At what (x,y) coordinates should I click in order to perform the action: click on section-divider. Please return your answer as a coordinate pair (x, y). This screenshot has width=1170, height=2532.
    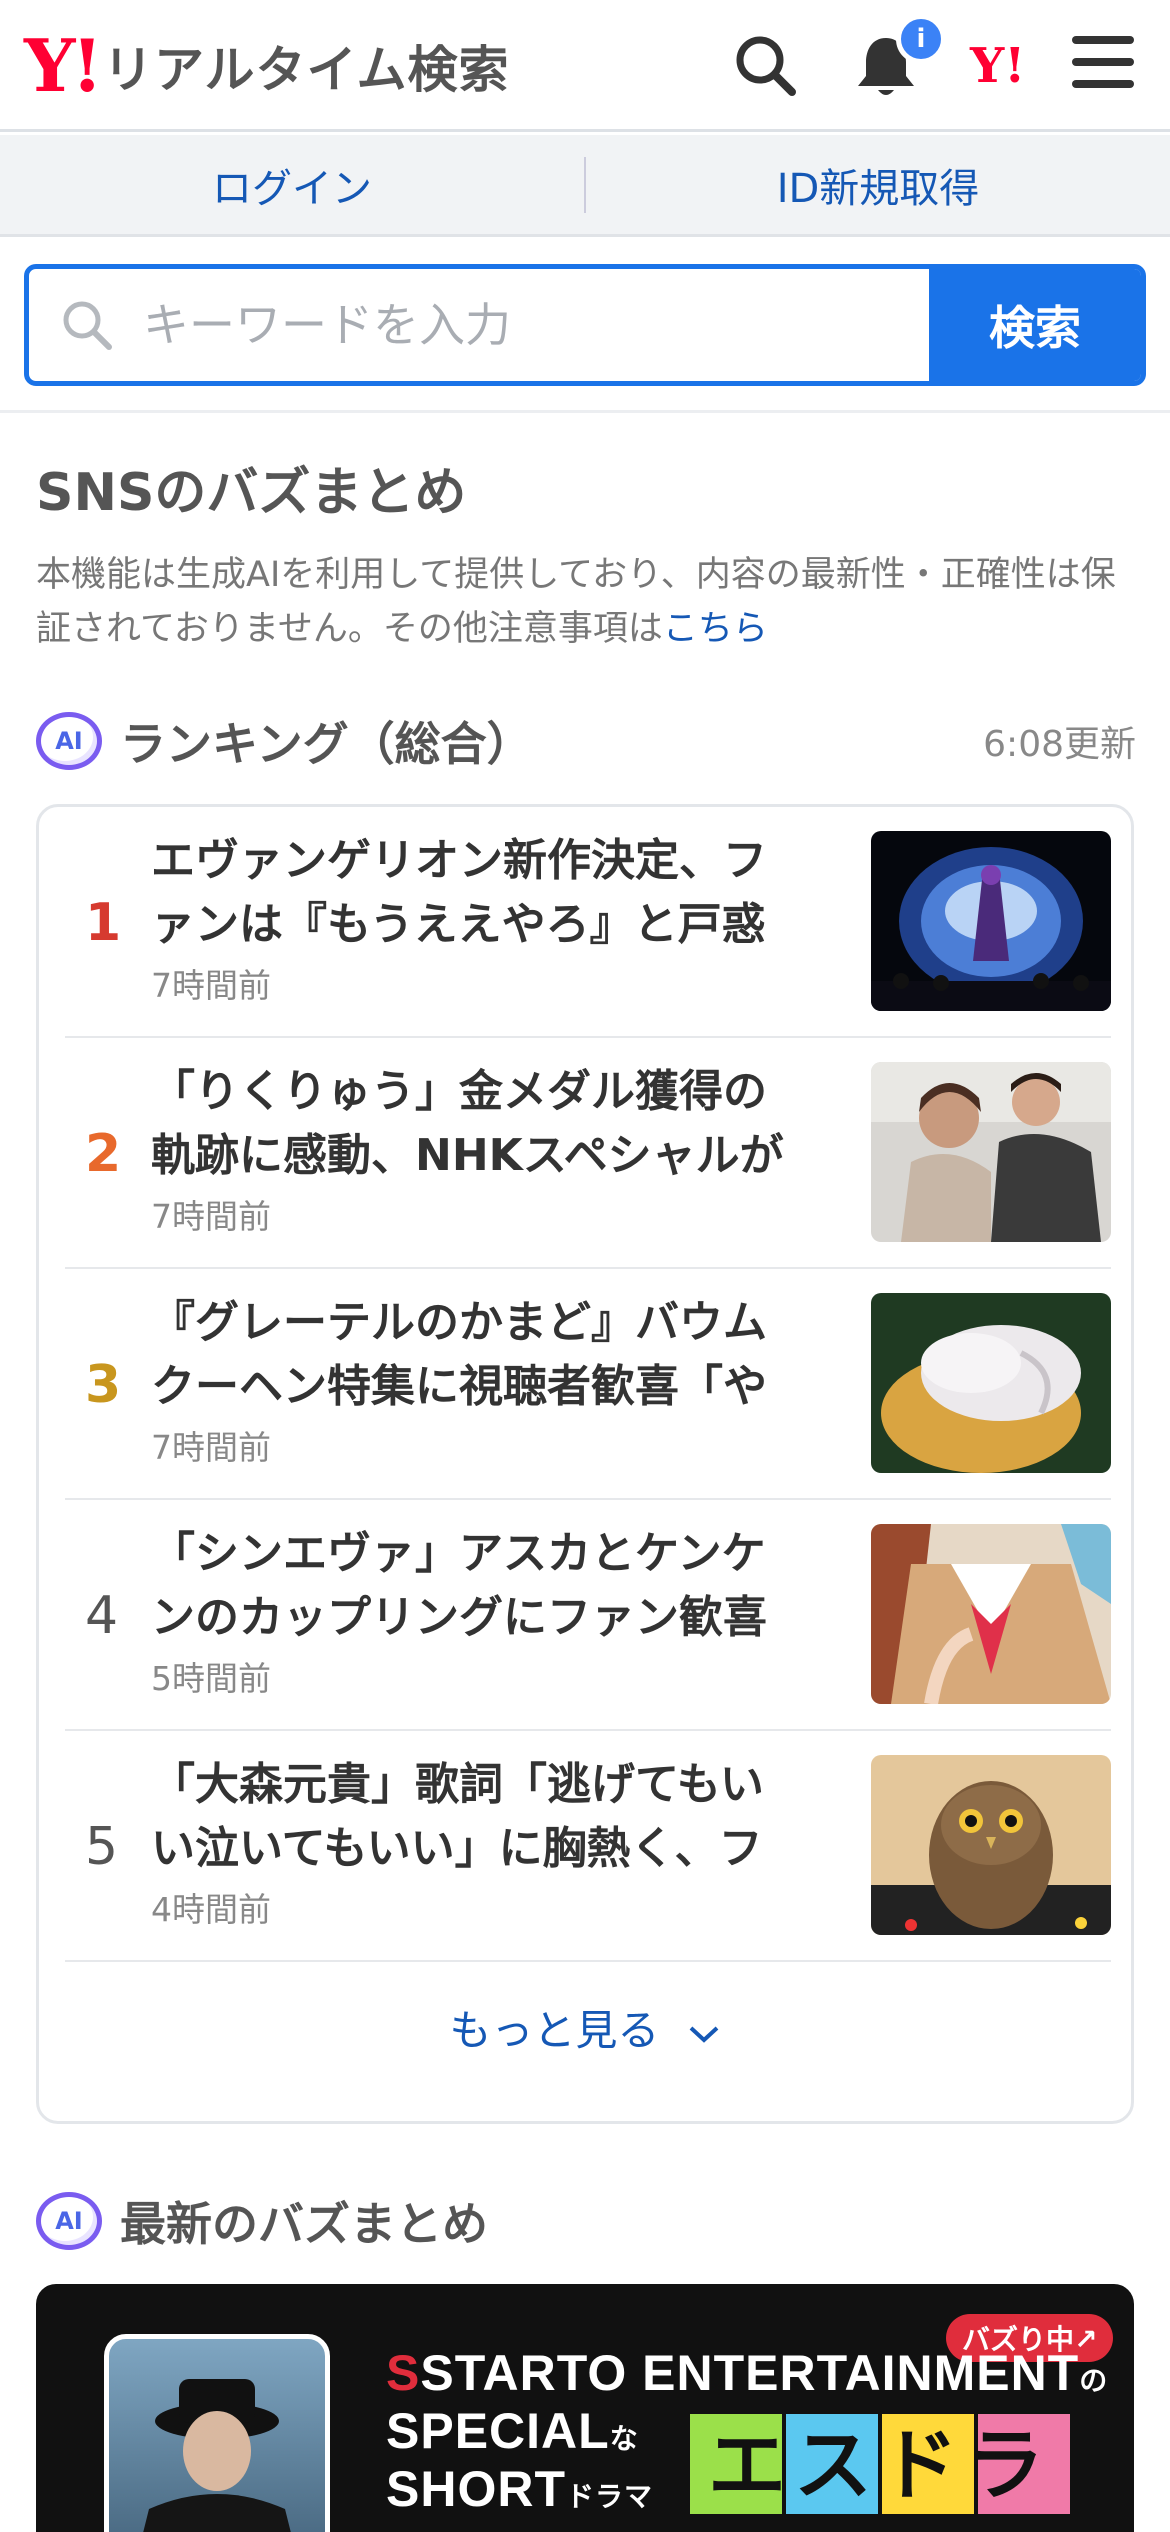
    Looking at the image, I should click on (585, 411).